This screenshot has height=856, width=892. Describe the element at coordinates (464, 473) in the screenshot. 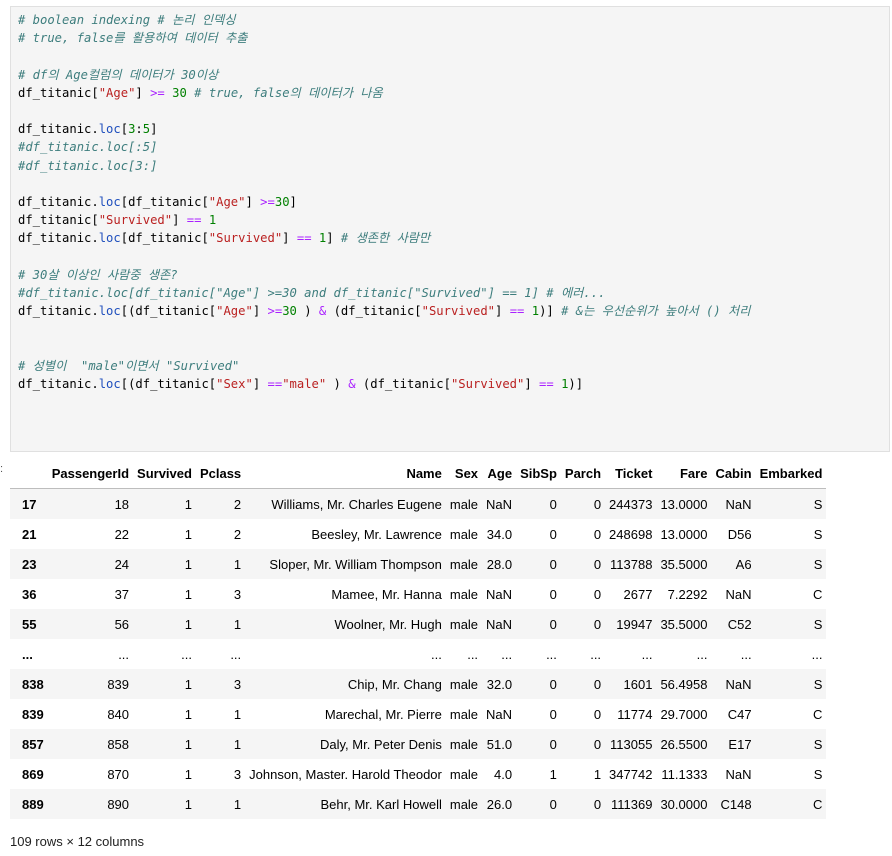

I see `column-header: Sex` at that location.